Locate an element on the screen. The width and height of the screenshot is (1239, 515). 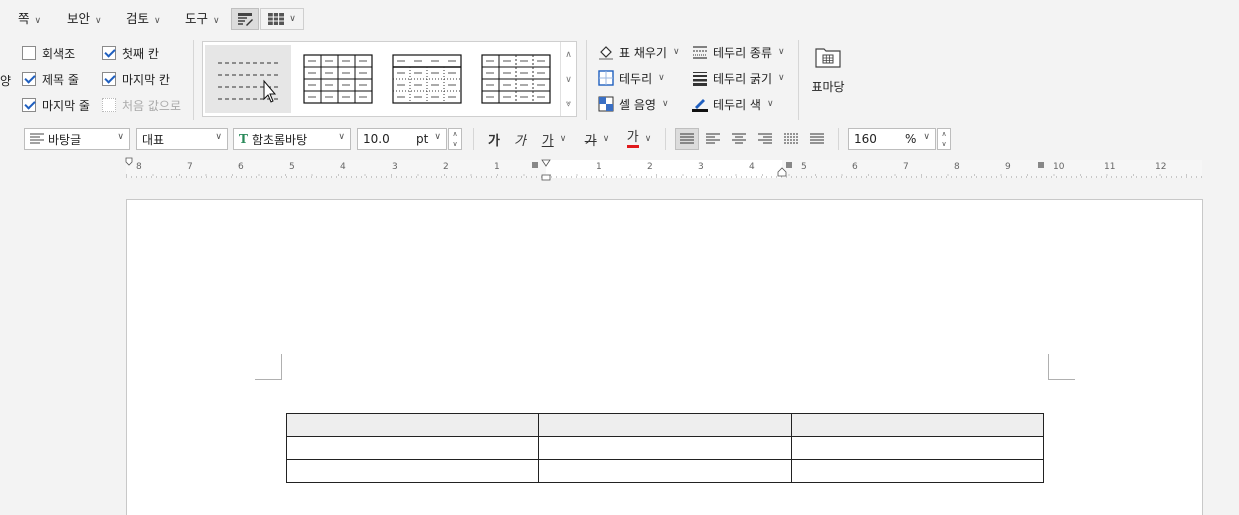
last-col-checkbox: 마지막 칸 is located at coordinates (136, 79).